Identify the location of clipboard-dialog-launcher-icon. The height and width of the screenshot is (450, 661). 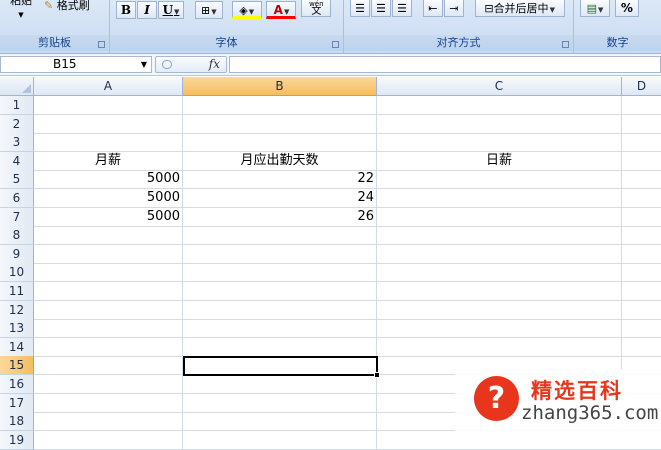
(101, 44).